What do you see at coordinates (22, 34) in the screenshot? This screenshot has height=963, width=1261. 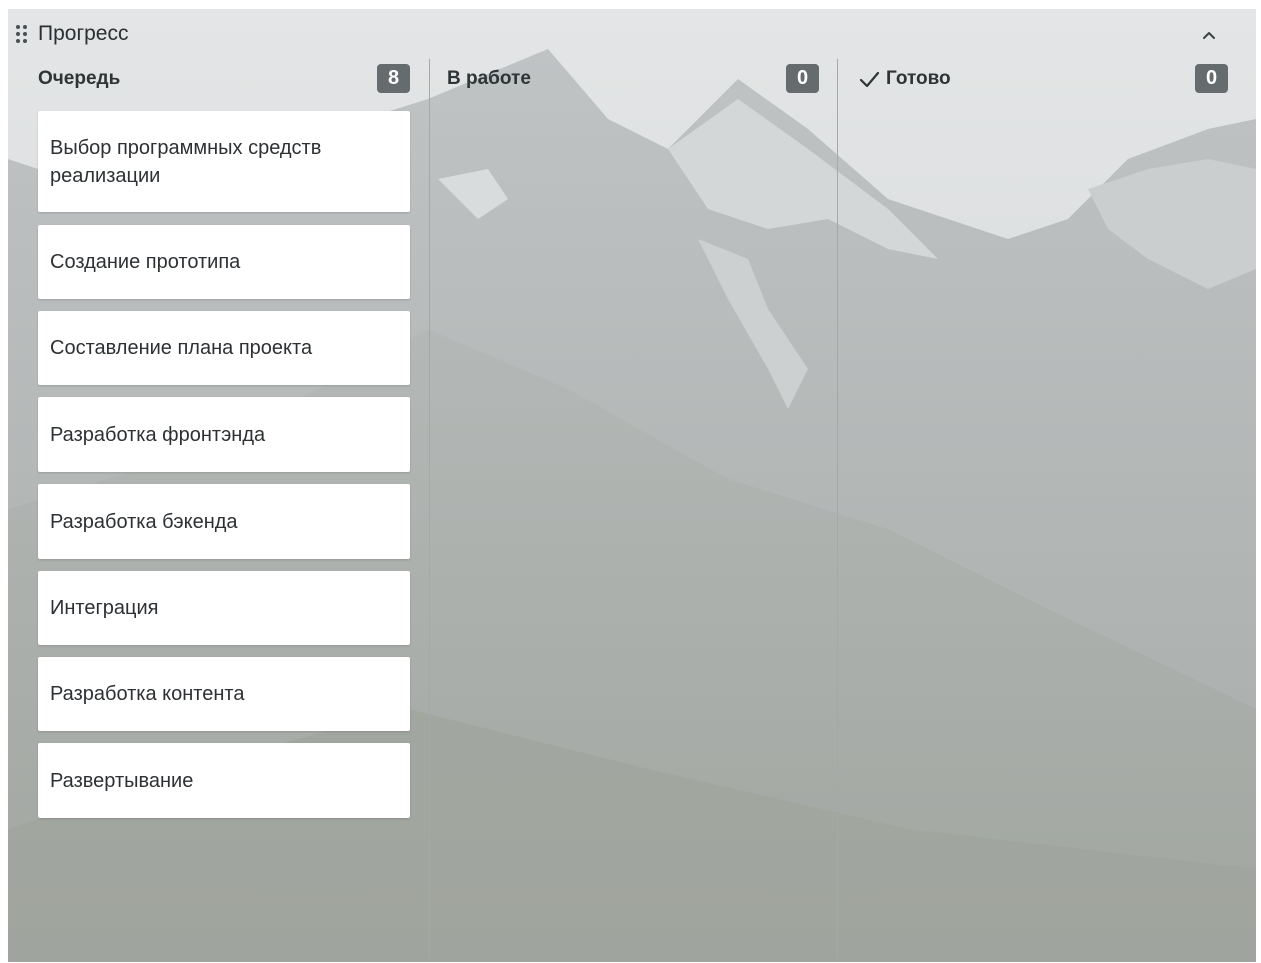 I see `drag-handle-icon` at bounding box center [22, 34].